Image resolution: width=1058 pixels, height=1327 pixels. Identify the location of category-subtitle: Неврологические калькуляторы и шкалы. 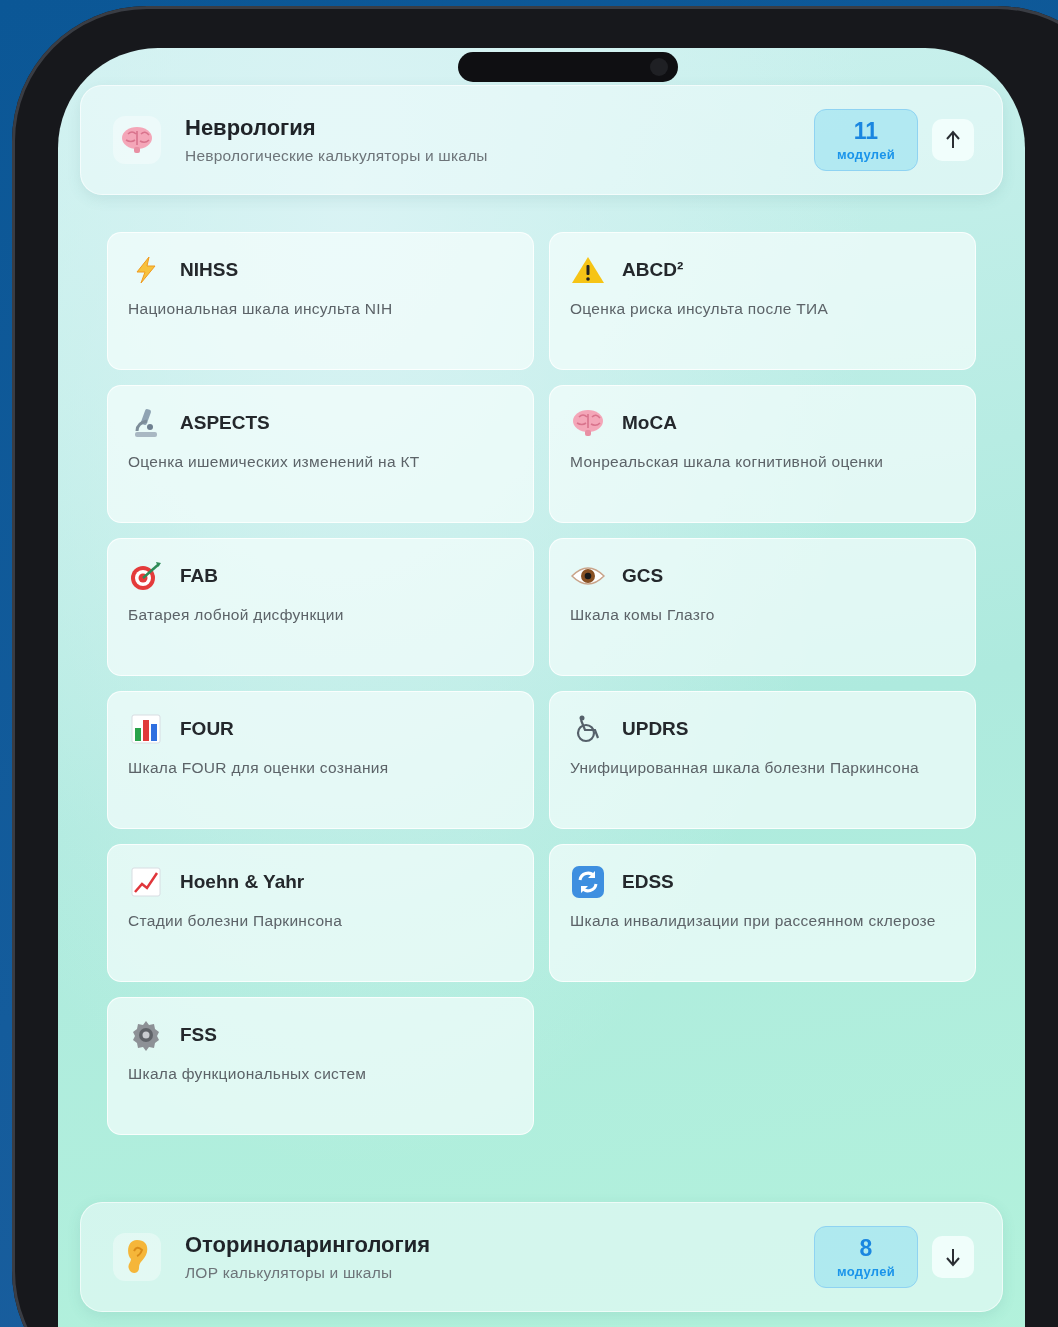
(337, 156).